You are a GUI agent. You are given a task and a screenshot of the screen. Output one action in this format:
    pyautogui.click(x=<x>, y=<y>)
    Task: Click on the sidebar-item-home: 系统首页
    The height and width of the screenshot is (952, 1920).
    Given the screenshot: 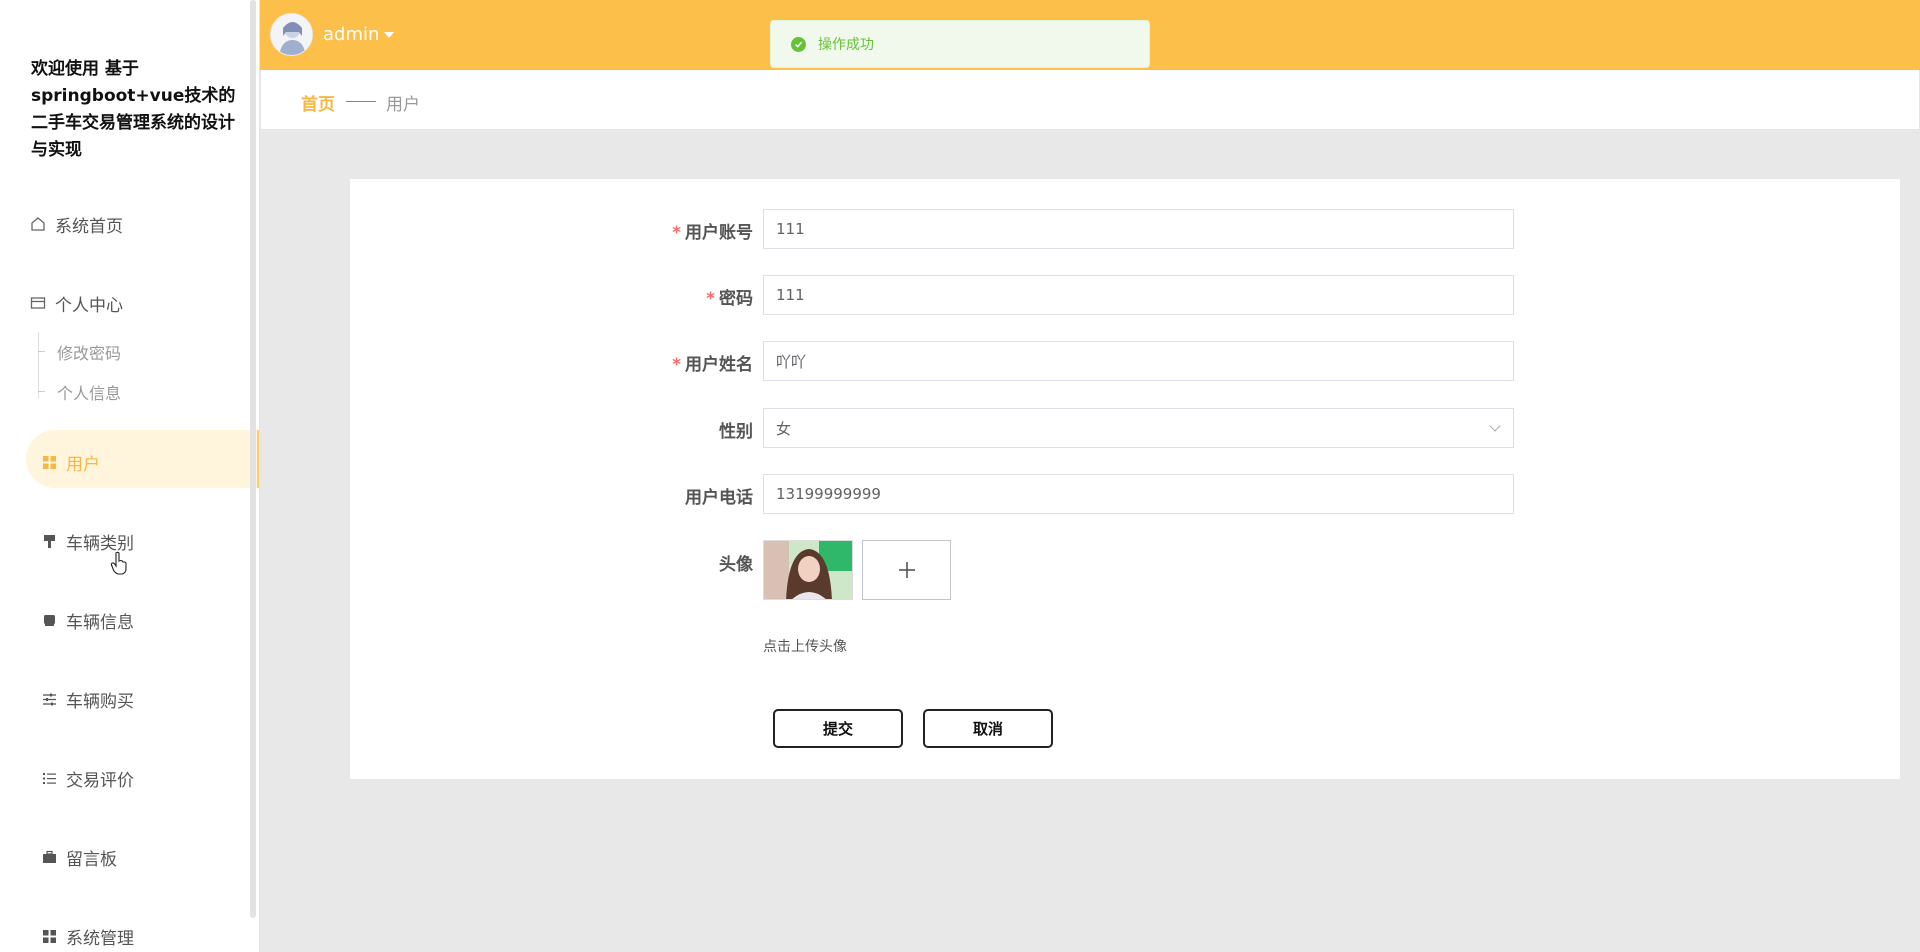 What is the action you would take?
    pyautogui.click(x=76, y=224)
    